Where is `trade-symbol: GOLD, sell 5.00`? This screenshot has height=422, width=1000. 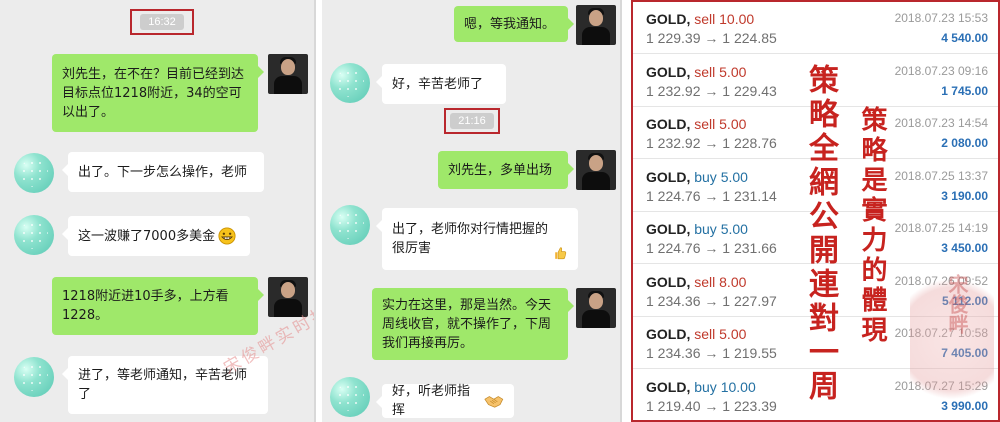 trade-symbol: GOLD, sell 5.00 is located at coordinates (696, 72).